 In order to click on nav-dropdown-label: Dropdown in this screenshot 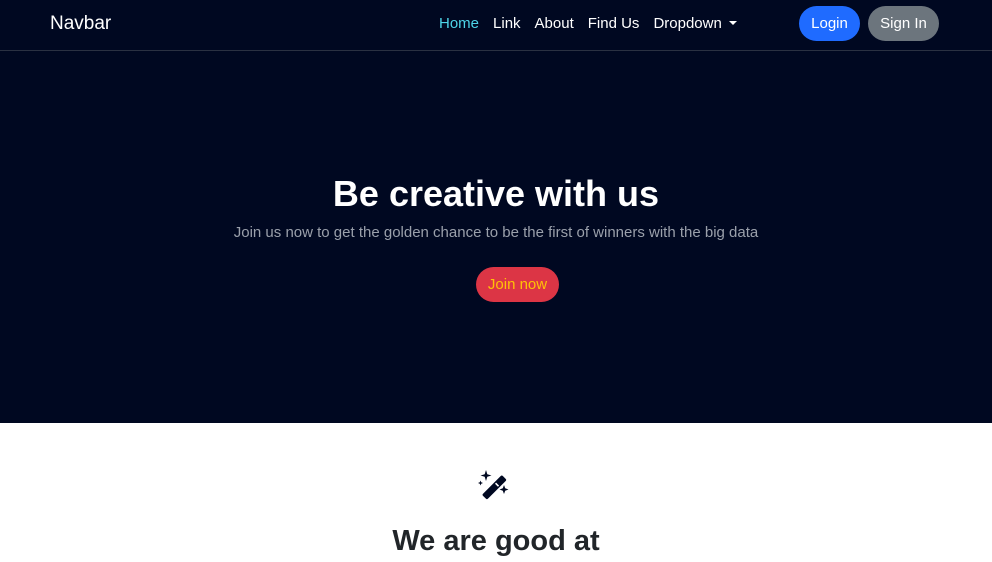, I will do `click(687, 23)`.